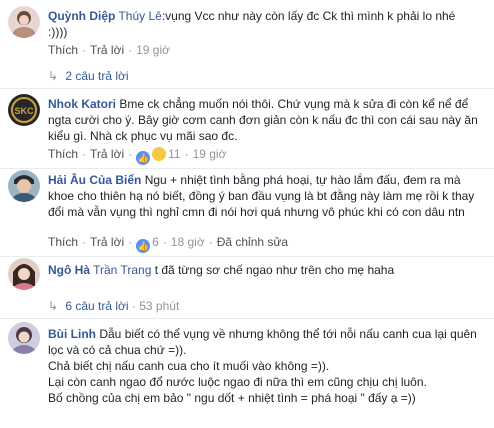  I want to click on wow-reaction-icon, so click(159, 154).